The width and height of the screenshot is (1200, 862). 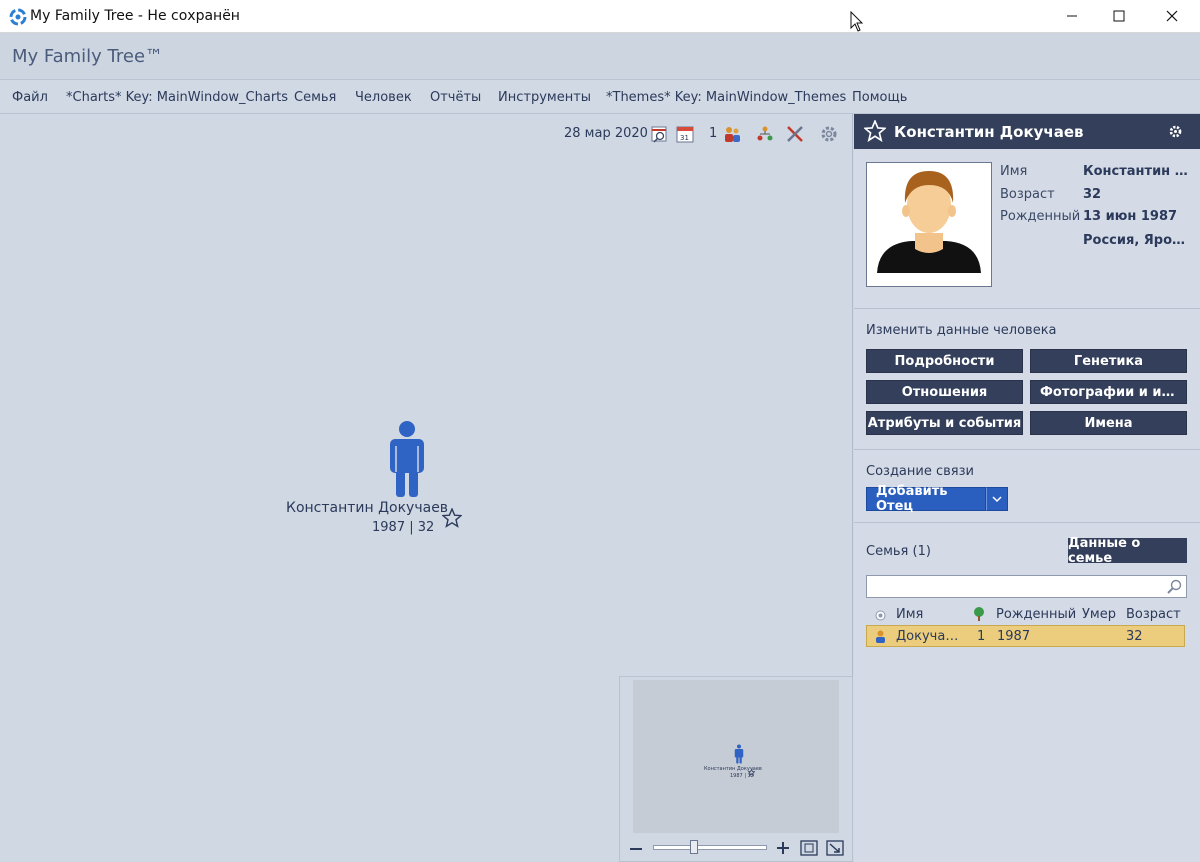 What do you see at coordinates (30, 97) in the screenshot?
I see `menu-item: Файл` at bounding box center [30, 97].